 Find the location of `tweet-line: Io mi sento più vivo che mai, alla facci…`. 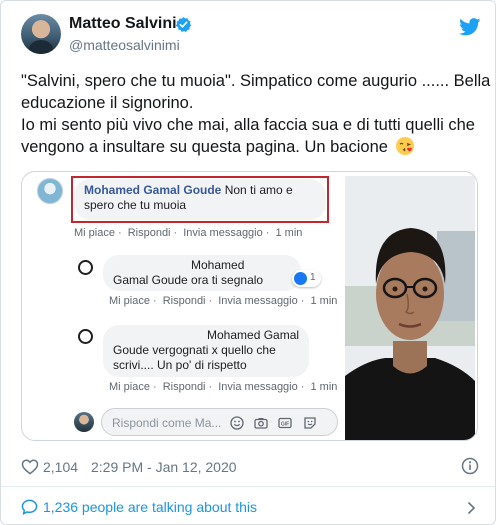

tweet-line: Io mi sento più vivo che mai, alla facci… is located at coordinates (248, 125).